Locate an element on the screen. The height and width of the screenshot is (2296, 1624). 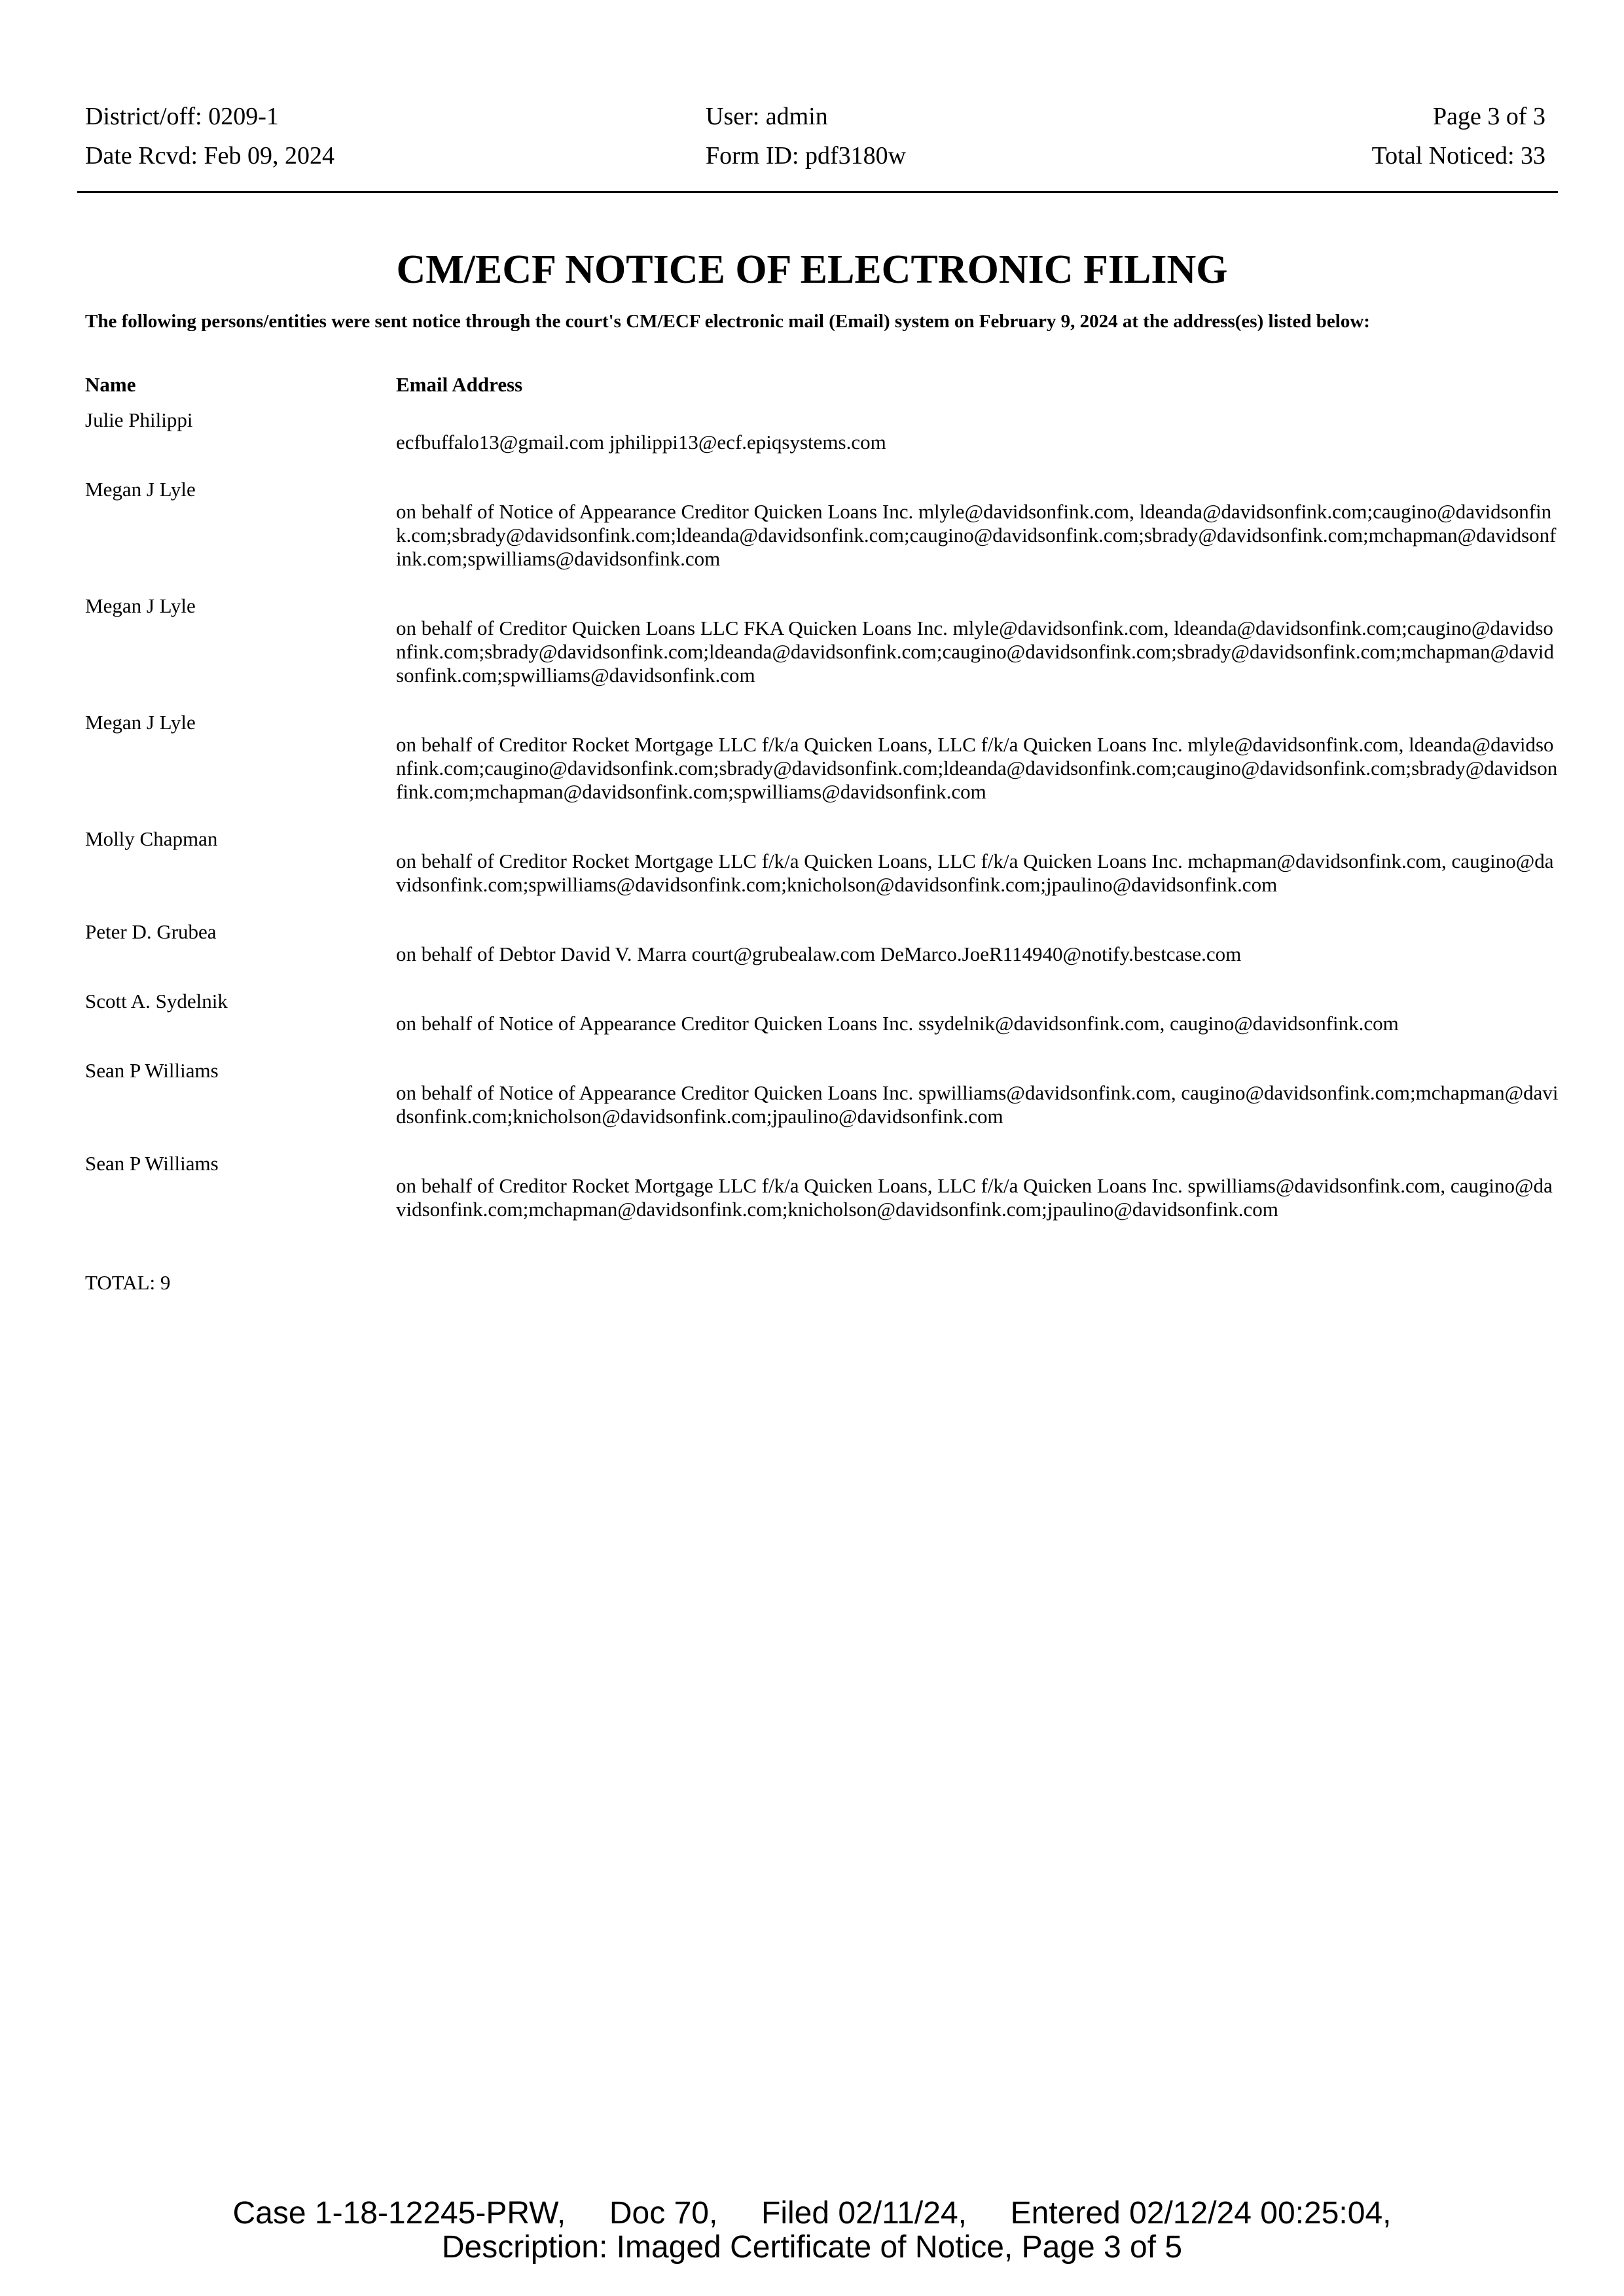
recipient-name: Julie Philippi is located at coordinates (139, 419).